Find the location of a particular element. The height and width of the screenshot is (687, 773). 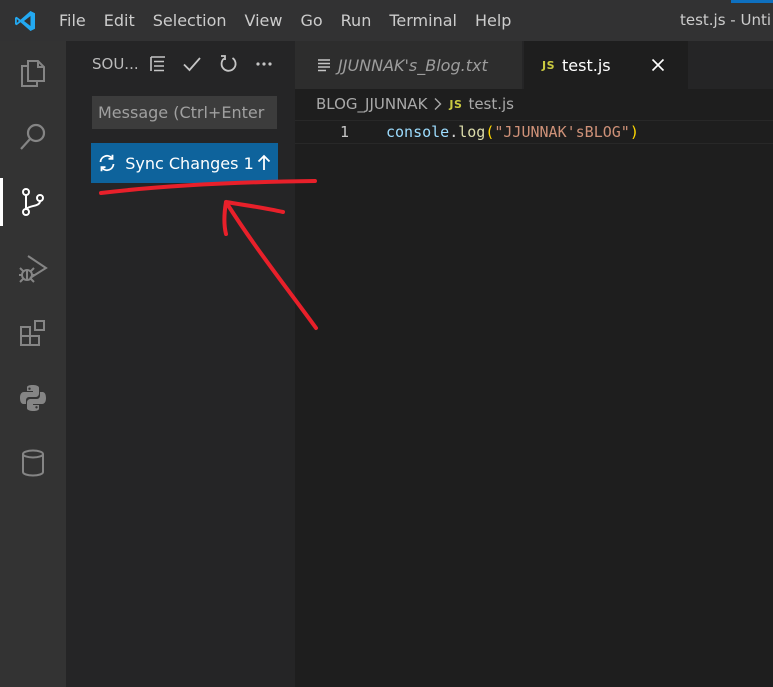

database-icon is located at coordinates (33, 463).